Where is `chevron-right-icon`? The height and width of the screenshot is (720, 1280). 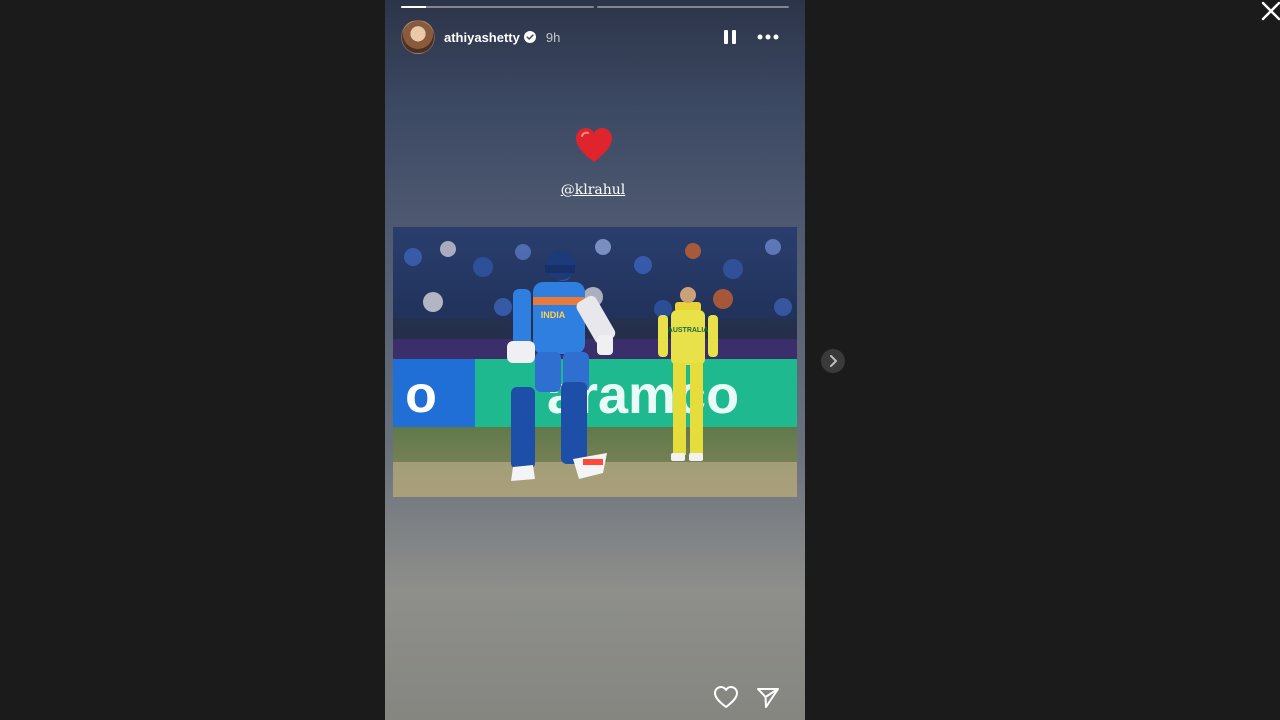 chevron-right-icon is located at coordinates (833, 361).